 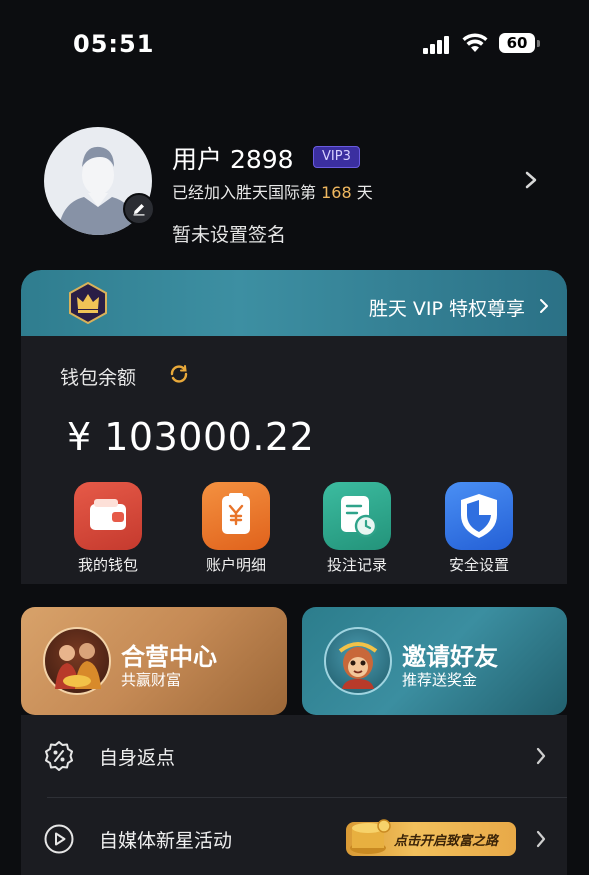 I want to click on status-time: 05:51, so click(x=114, y=44).